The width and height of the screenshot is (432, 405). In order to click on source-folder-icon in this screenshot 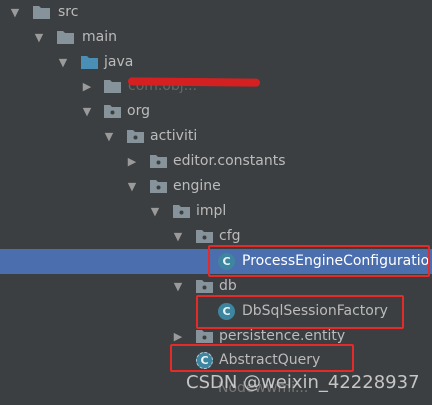, I will do `click(89, 62)`.